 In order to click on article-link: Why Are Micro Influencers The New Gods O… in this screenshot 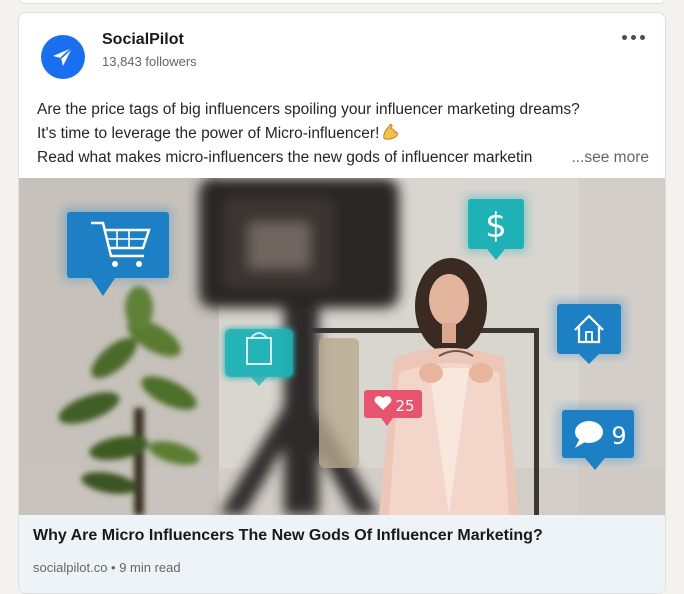, I will do `click(342, 554)`.